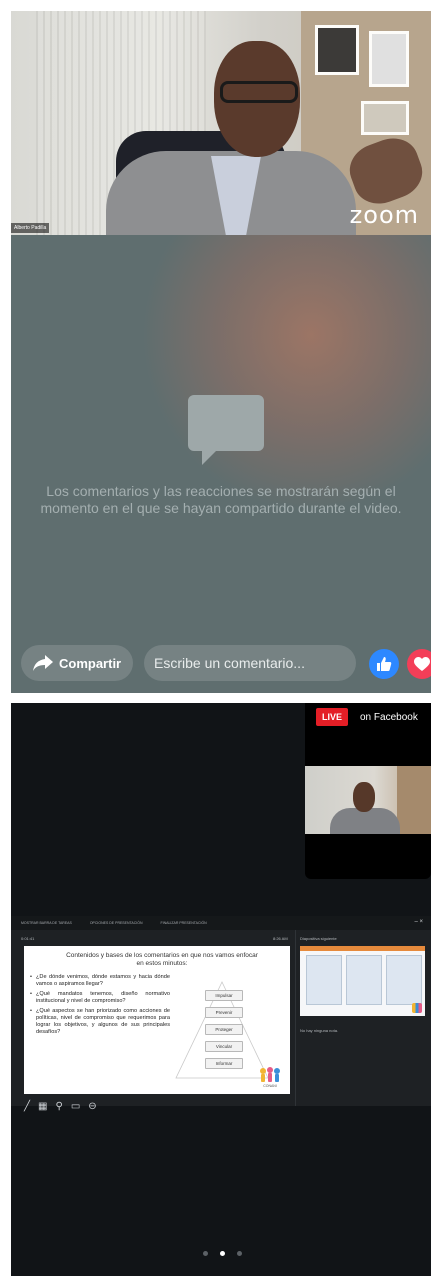 The width and height of the screenshot is (431, 1276). I want to click on page-indicator, so click(222, 1253).